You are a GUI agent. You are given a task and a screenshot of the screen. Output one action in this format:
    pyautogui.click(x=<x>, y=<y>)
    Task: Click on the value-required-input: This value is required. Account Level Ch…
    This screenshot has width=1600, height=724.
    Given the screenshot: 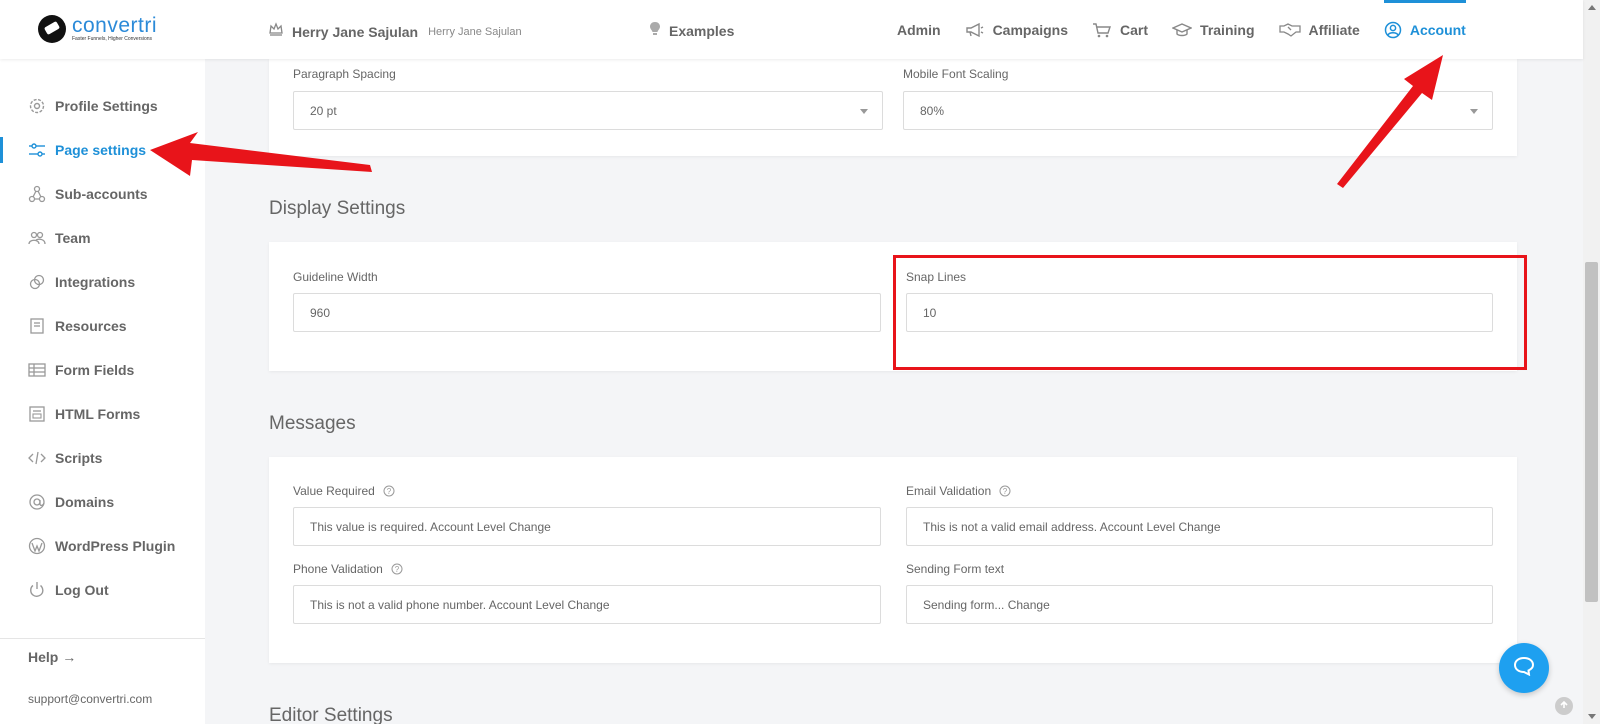 What is the action you would take?
    pyautogui.click(x=587, y=526)
    